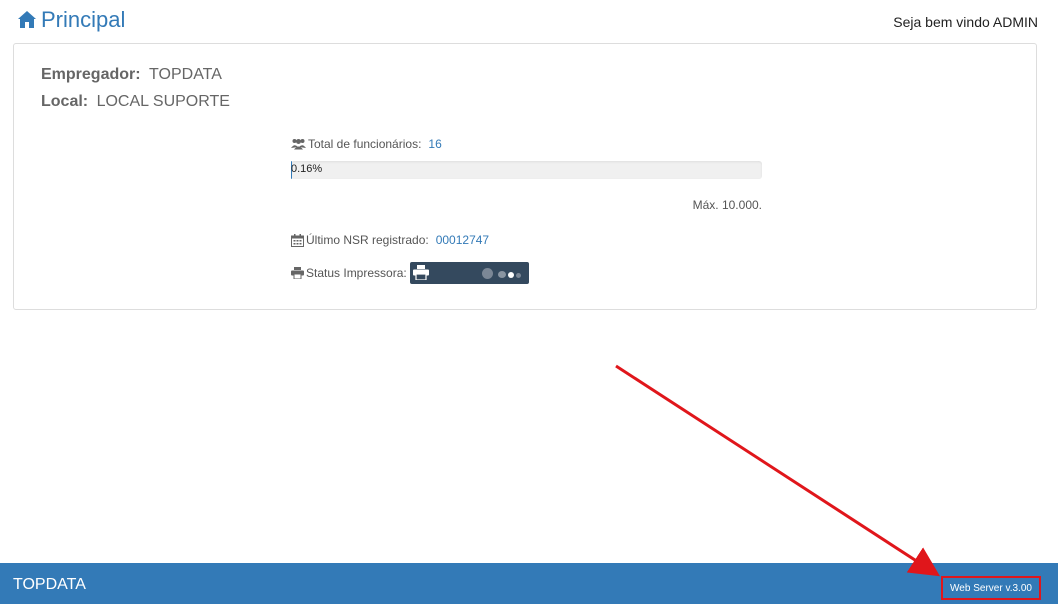 The width and height of the screenshot is (1058, 604). Describe the element at coordinates (367, 240) in the screenshot. I see `nsr-label: Último NSR registrado:` at that location.